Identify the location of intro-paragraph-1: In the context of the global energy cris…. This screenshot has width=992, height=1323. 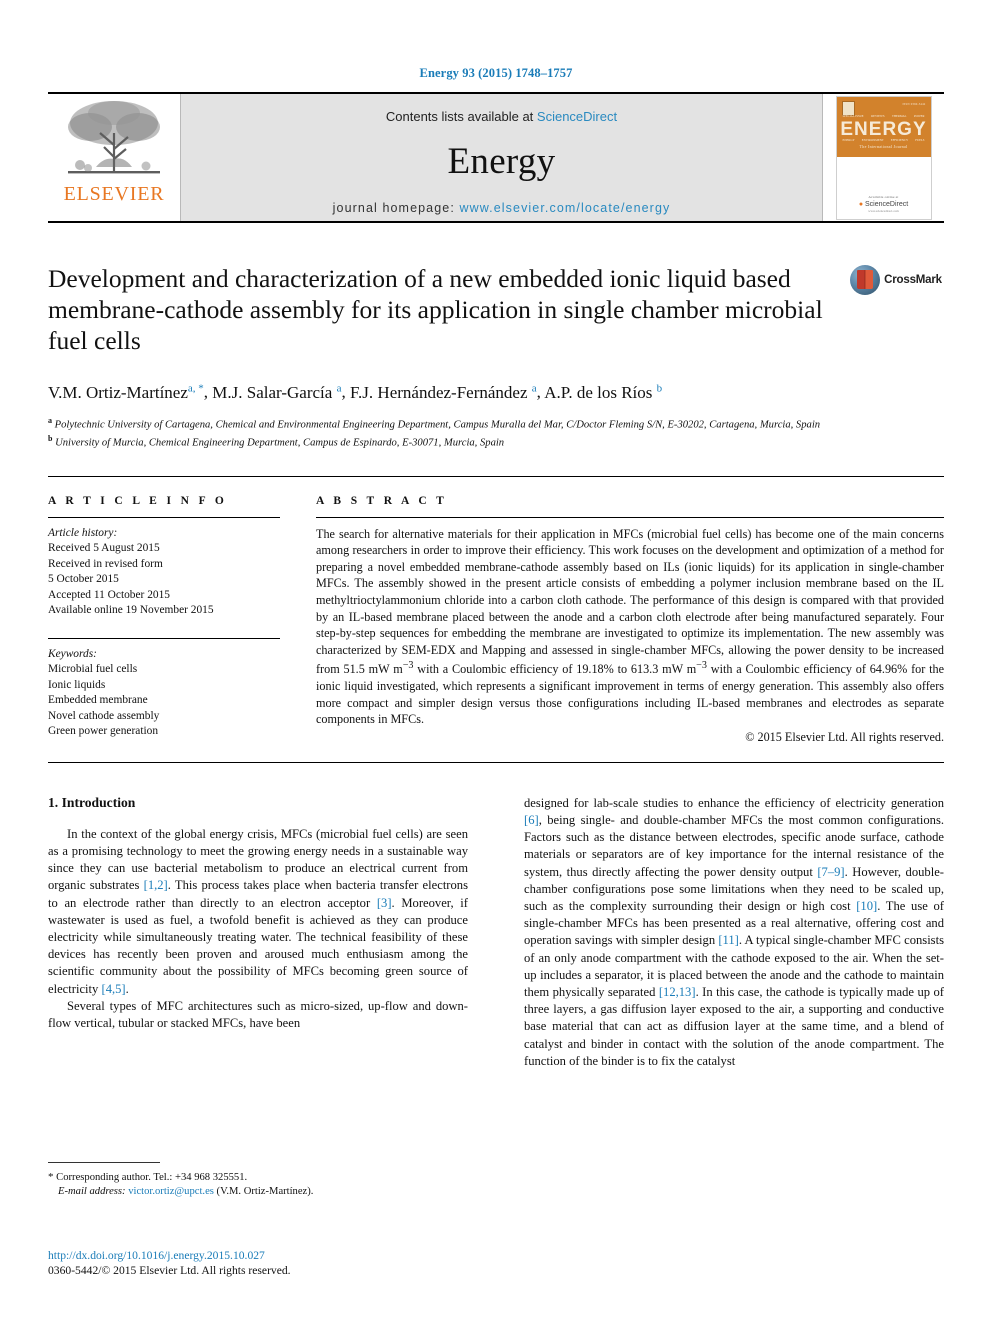
(258, 911).